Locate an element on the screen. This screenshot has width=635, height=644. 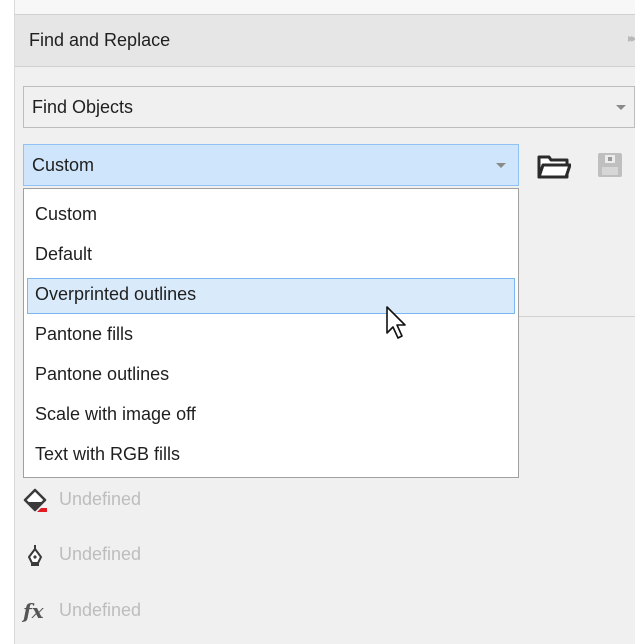
preset-option-custom: Custom is located at coordinates (271, 216).